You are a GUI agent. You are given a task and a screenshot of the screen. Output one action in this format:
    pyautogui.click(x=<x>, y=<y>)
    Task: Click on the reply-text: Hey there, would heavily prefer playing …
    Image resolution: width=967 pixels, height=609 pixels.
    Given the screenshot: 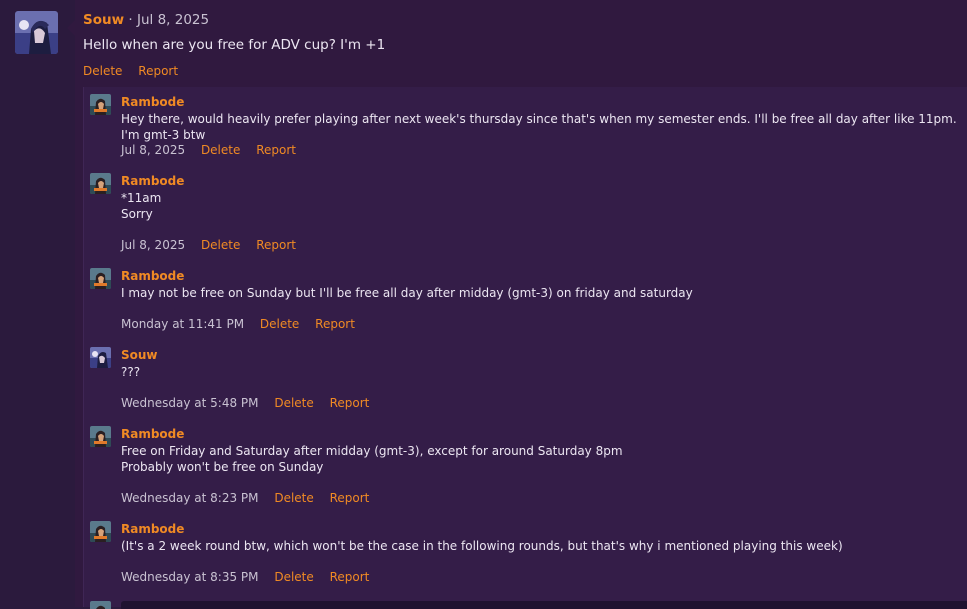 What is the action you would take?
    pyautogui.click(x=539, y=127)
    